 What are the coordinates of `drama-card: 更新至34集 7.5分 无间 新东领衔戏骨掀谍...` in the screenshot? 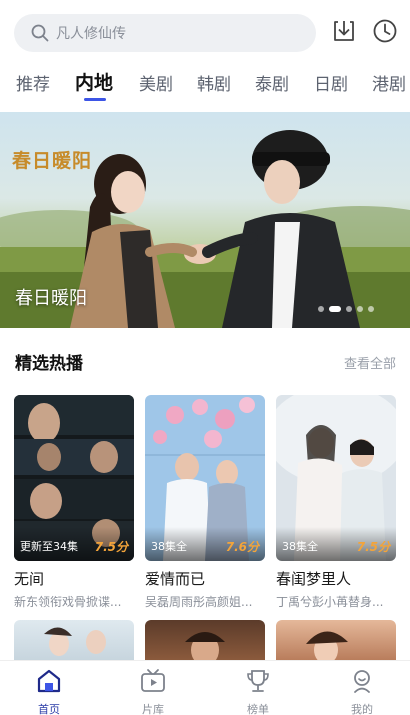 It's located at (74, 502).